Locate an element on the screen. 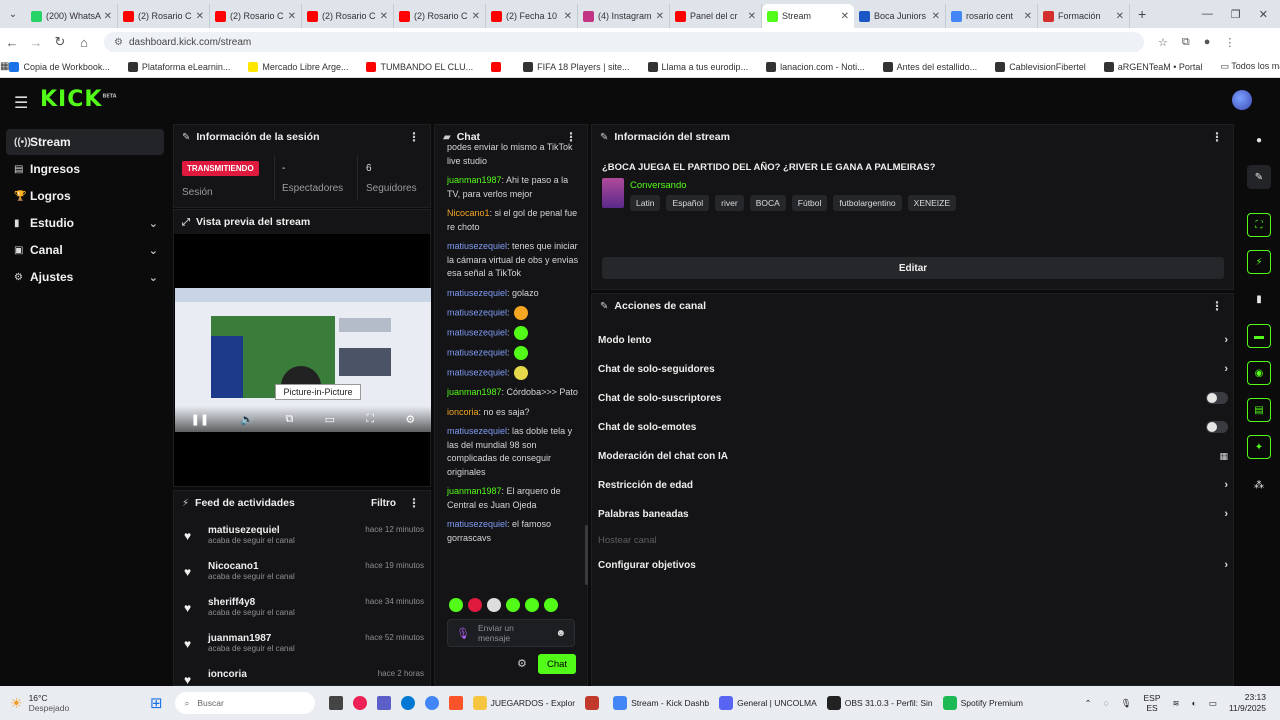 The image size is (1280, 720). filter-button: Filtro is located at coordinates (383, 503).